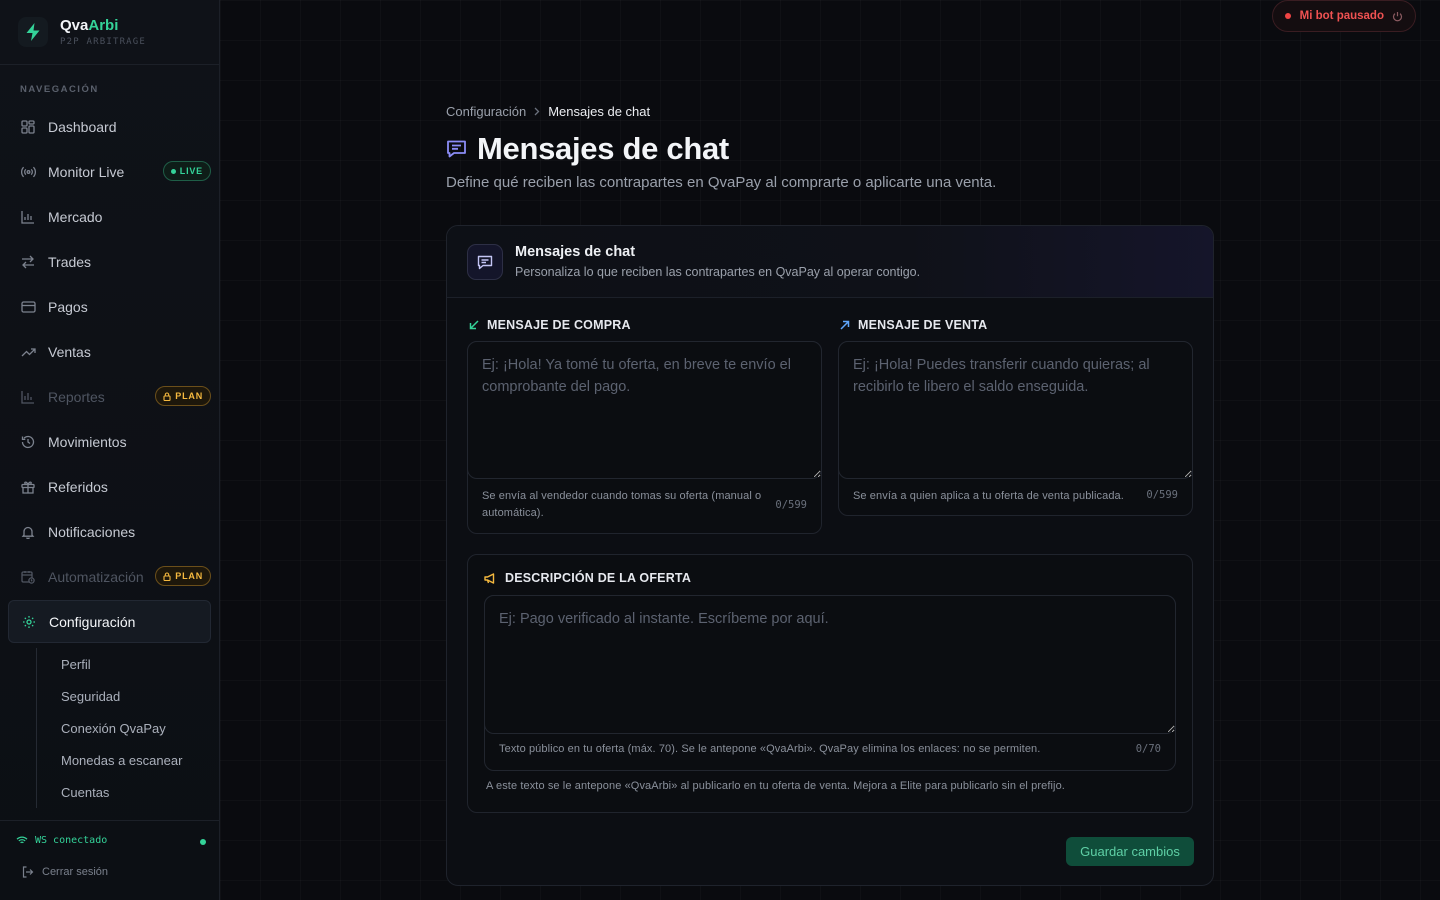 This screenshot has width=1440, height=900. I want to click on chart-icon, so click(28, 217).